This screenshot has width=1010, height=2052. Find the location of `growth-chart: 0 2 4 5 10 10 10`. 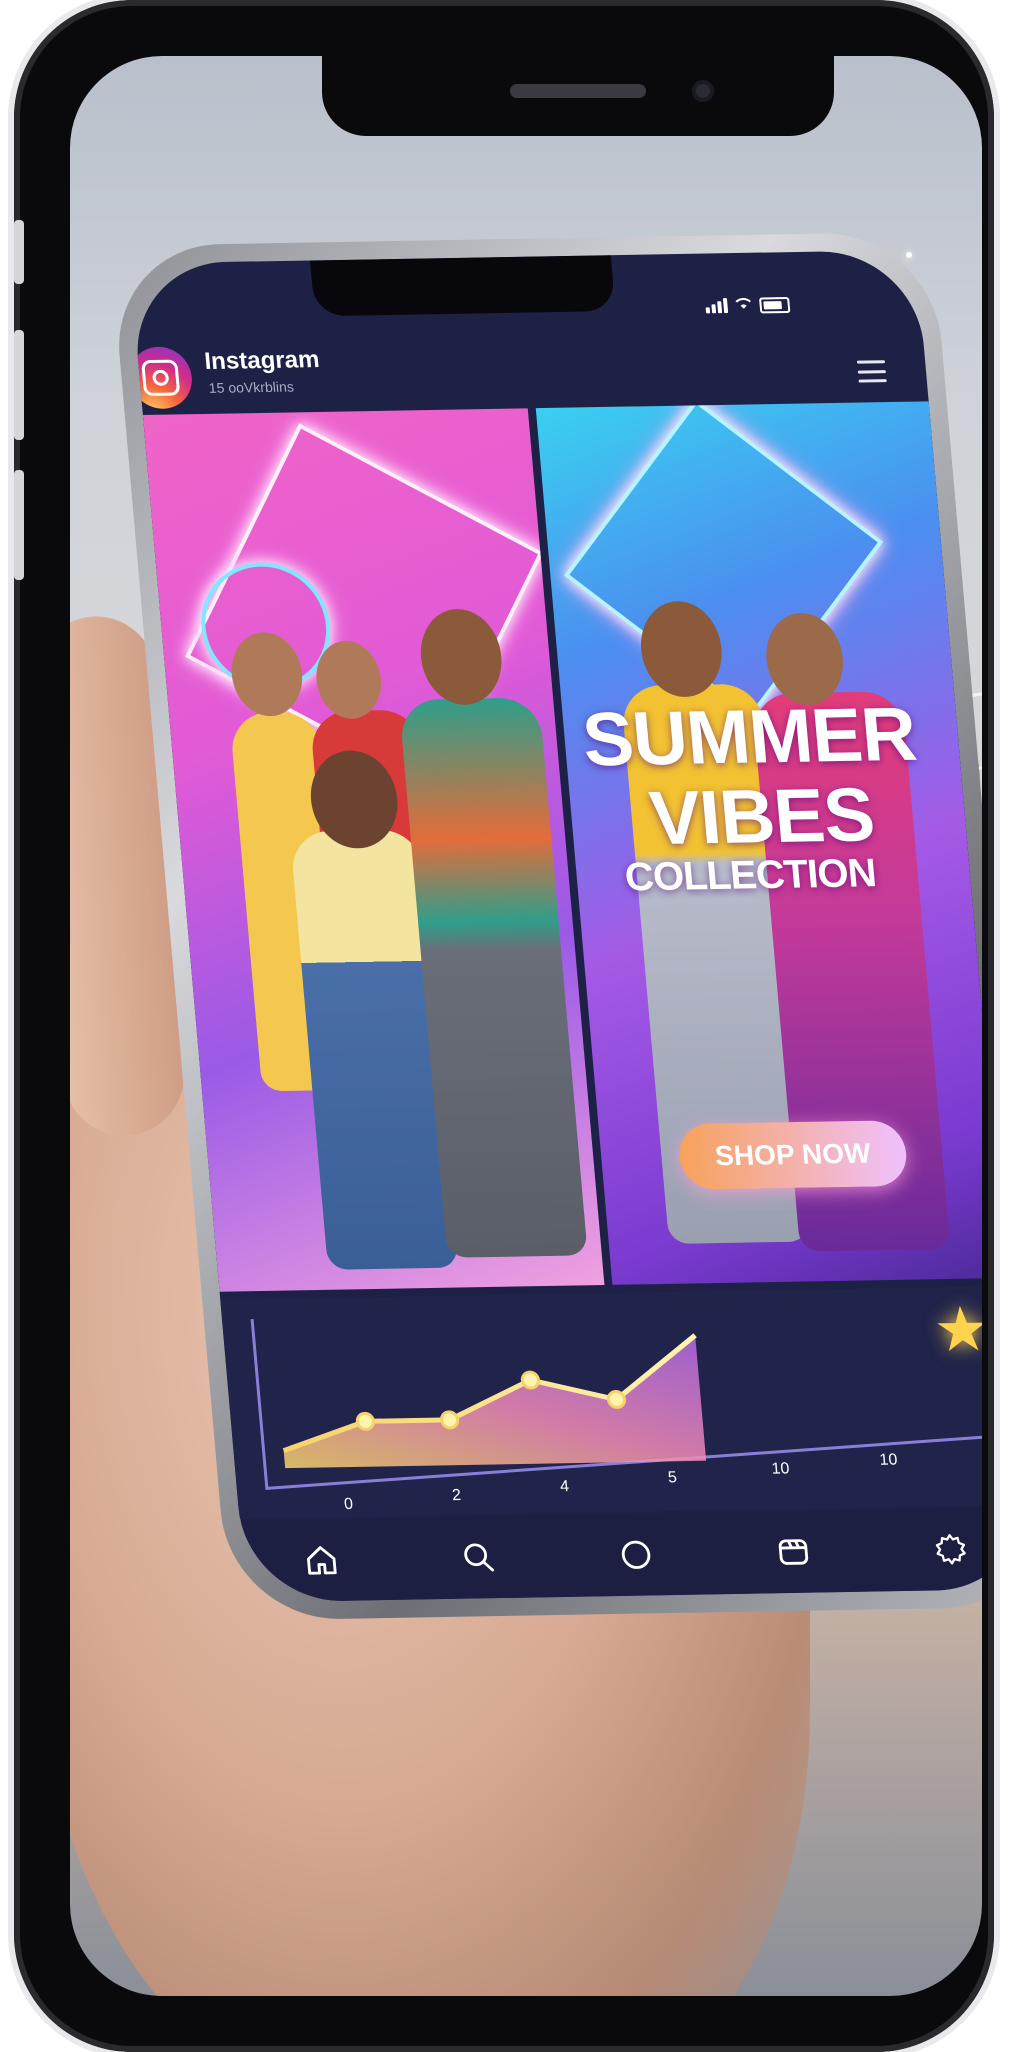

growth-chart: 0 2 4 5 10 10 10 is located at coordinates (601, 1402).